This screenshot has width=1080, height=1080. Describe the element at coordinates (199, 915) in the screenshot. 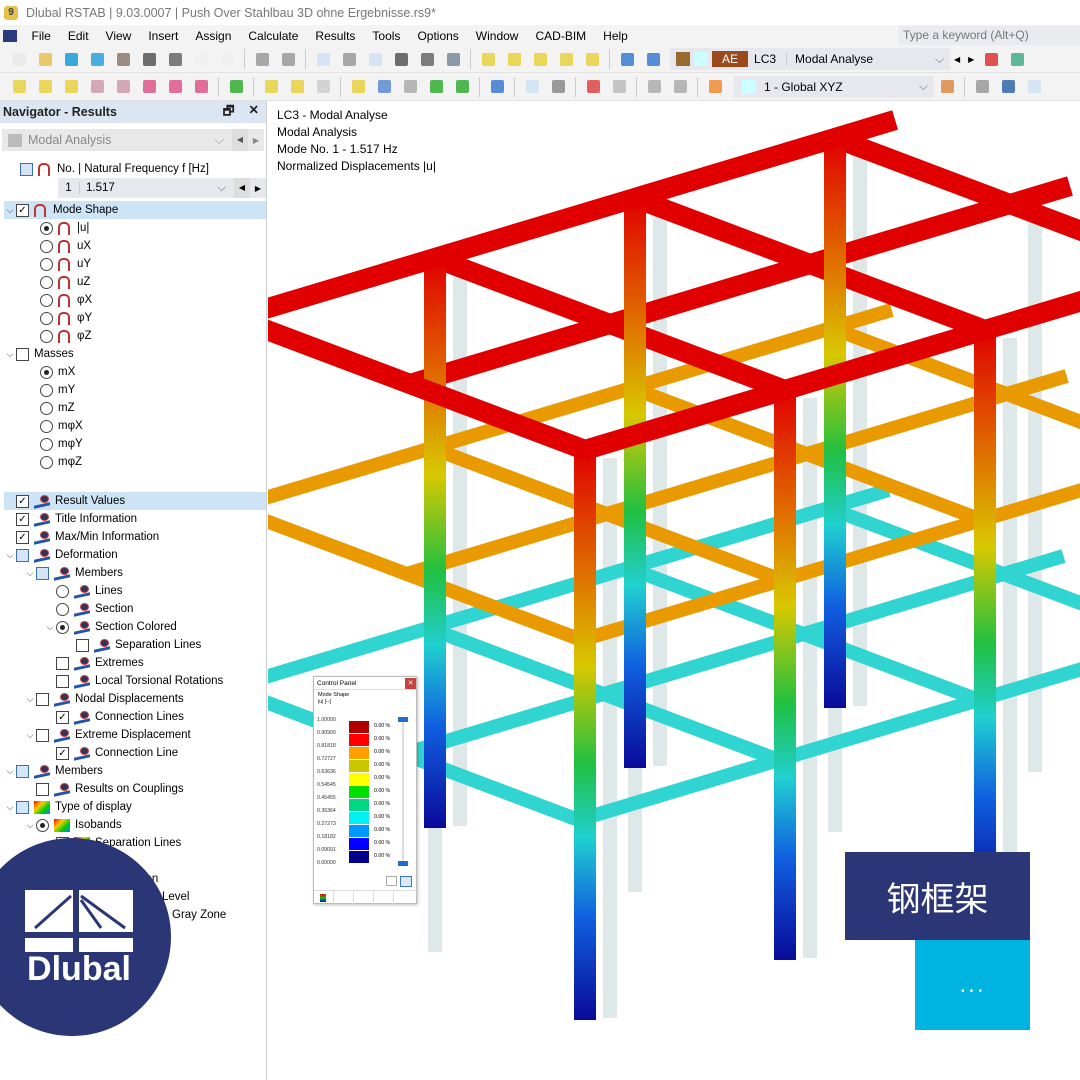

I see `tree-item-partial: Gray Zone` at that location.